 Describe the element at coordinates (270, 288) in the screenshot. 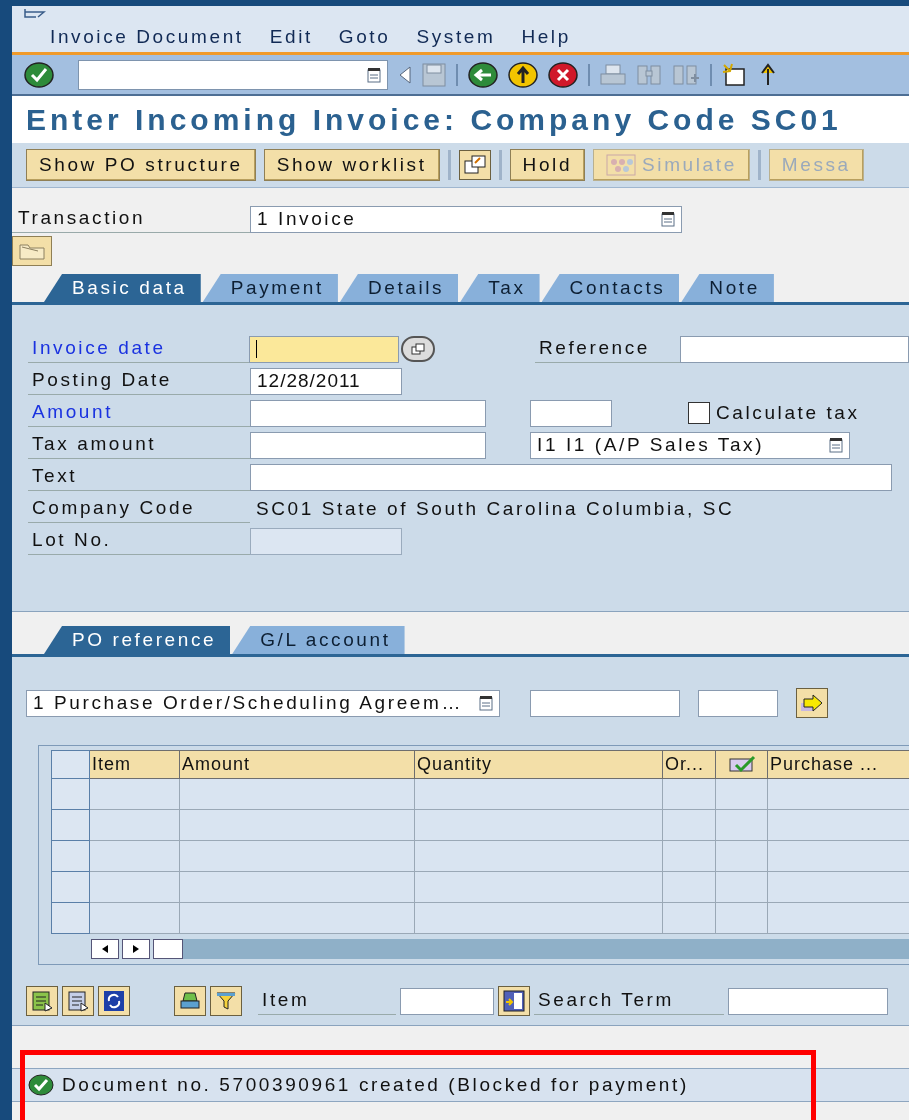

I see `tab: Payment` at that location.